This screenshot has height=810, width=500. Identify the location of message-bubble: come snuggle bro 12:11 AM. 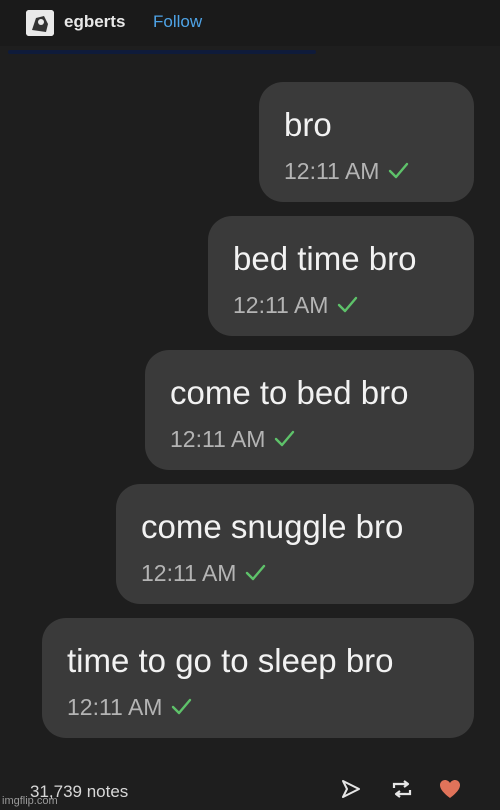
(295, 544).